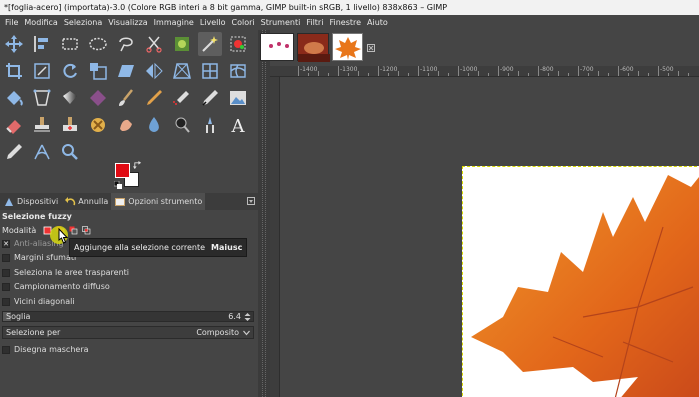  What do you see at coordinates (56, 286) in the screenshot?
I see `sample-merged-row: Campionamento diffuso` at bounding box center [56, 286].